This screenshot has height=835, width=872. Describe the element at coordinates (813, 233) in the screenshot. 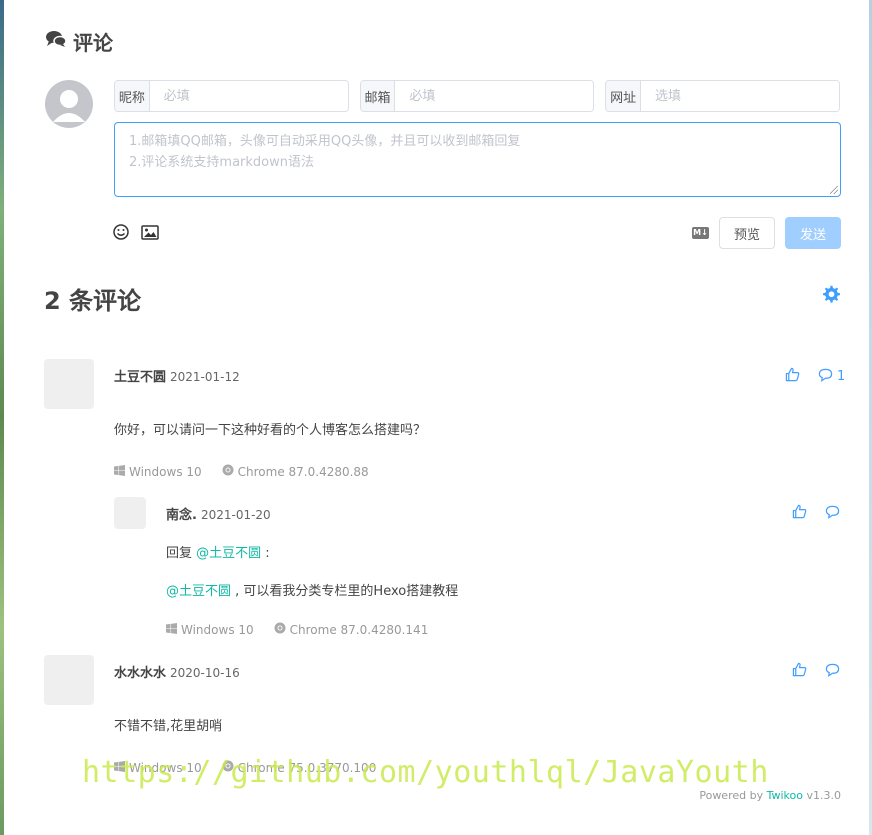

I see `send-button: 发送` at that location.